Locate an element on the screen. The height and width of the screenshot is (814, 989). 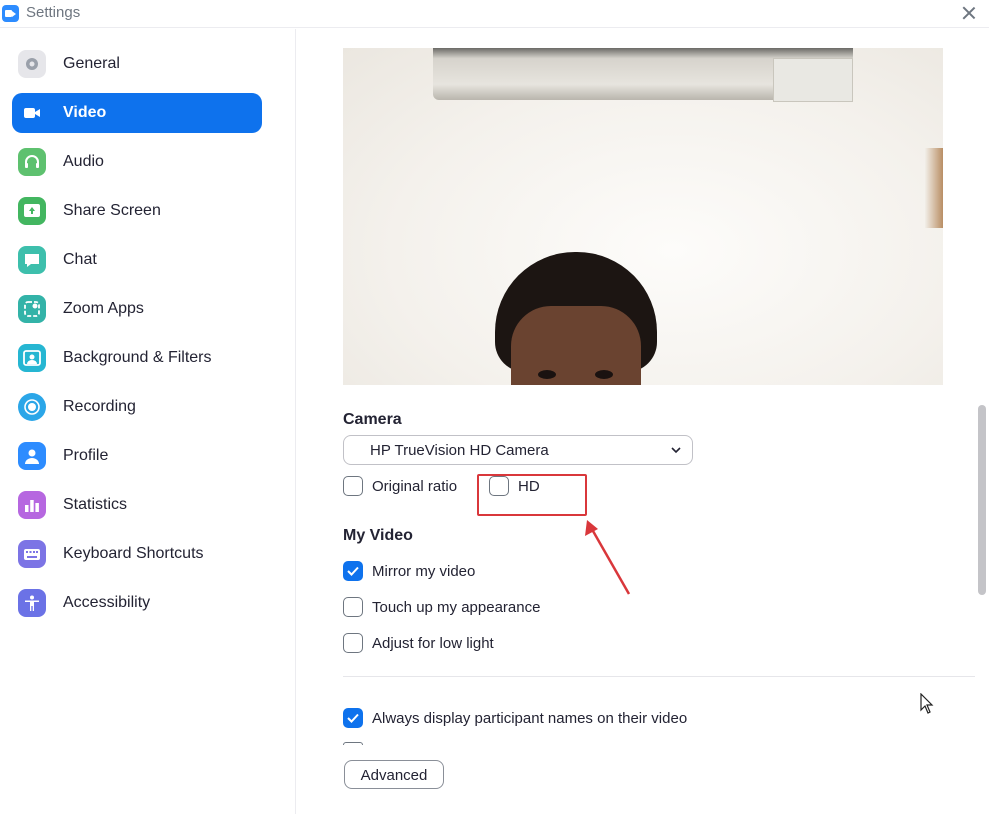
recording-icon is located at coordinates (32, 407).